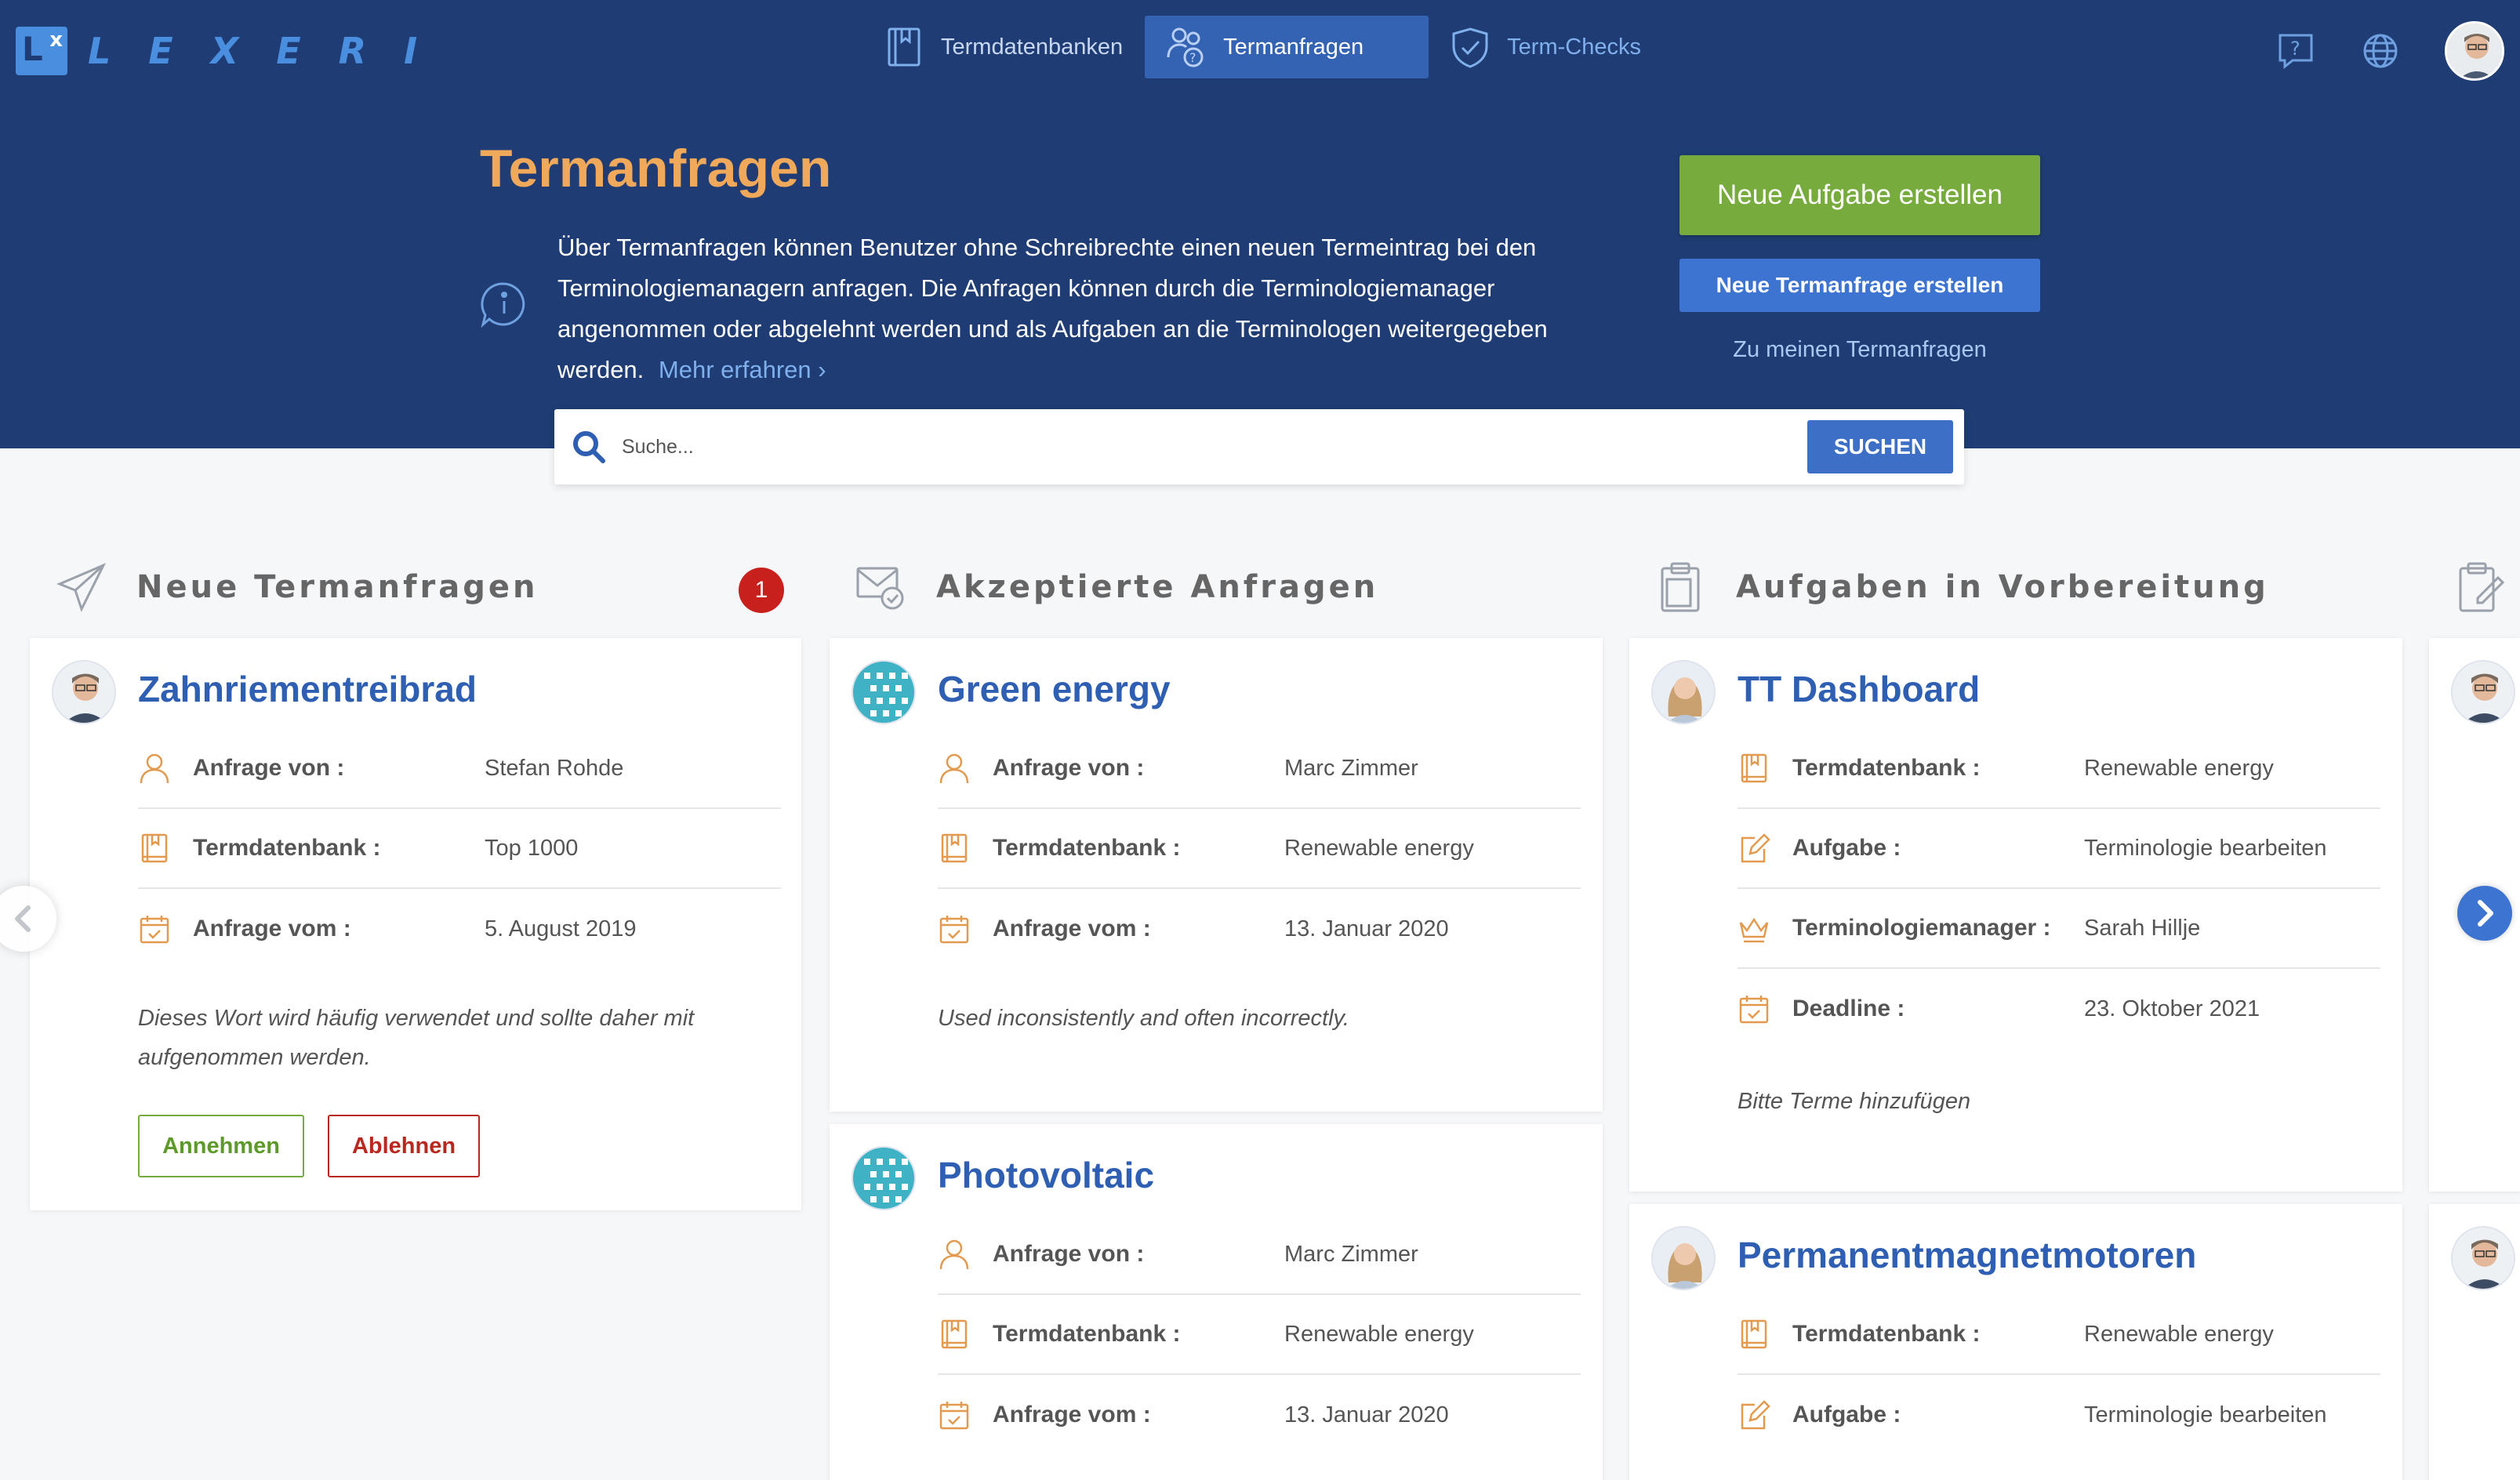 The image size is (2520, 1480). I want to click on nav-term-checks: Term-Checks, so click(1546, 47).